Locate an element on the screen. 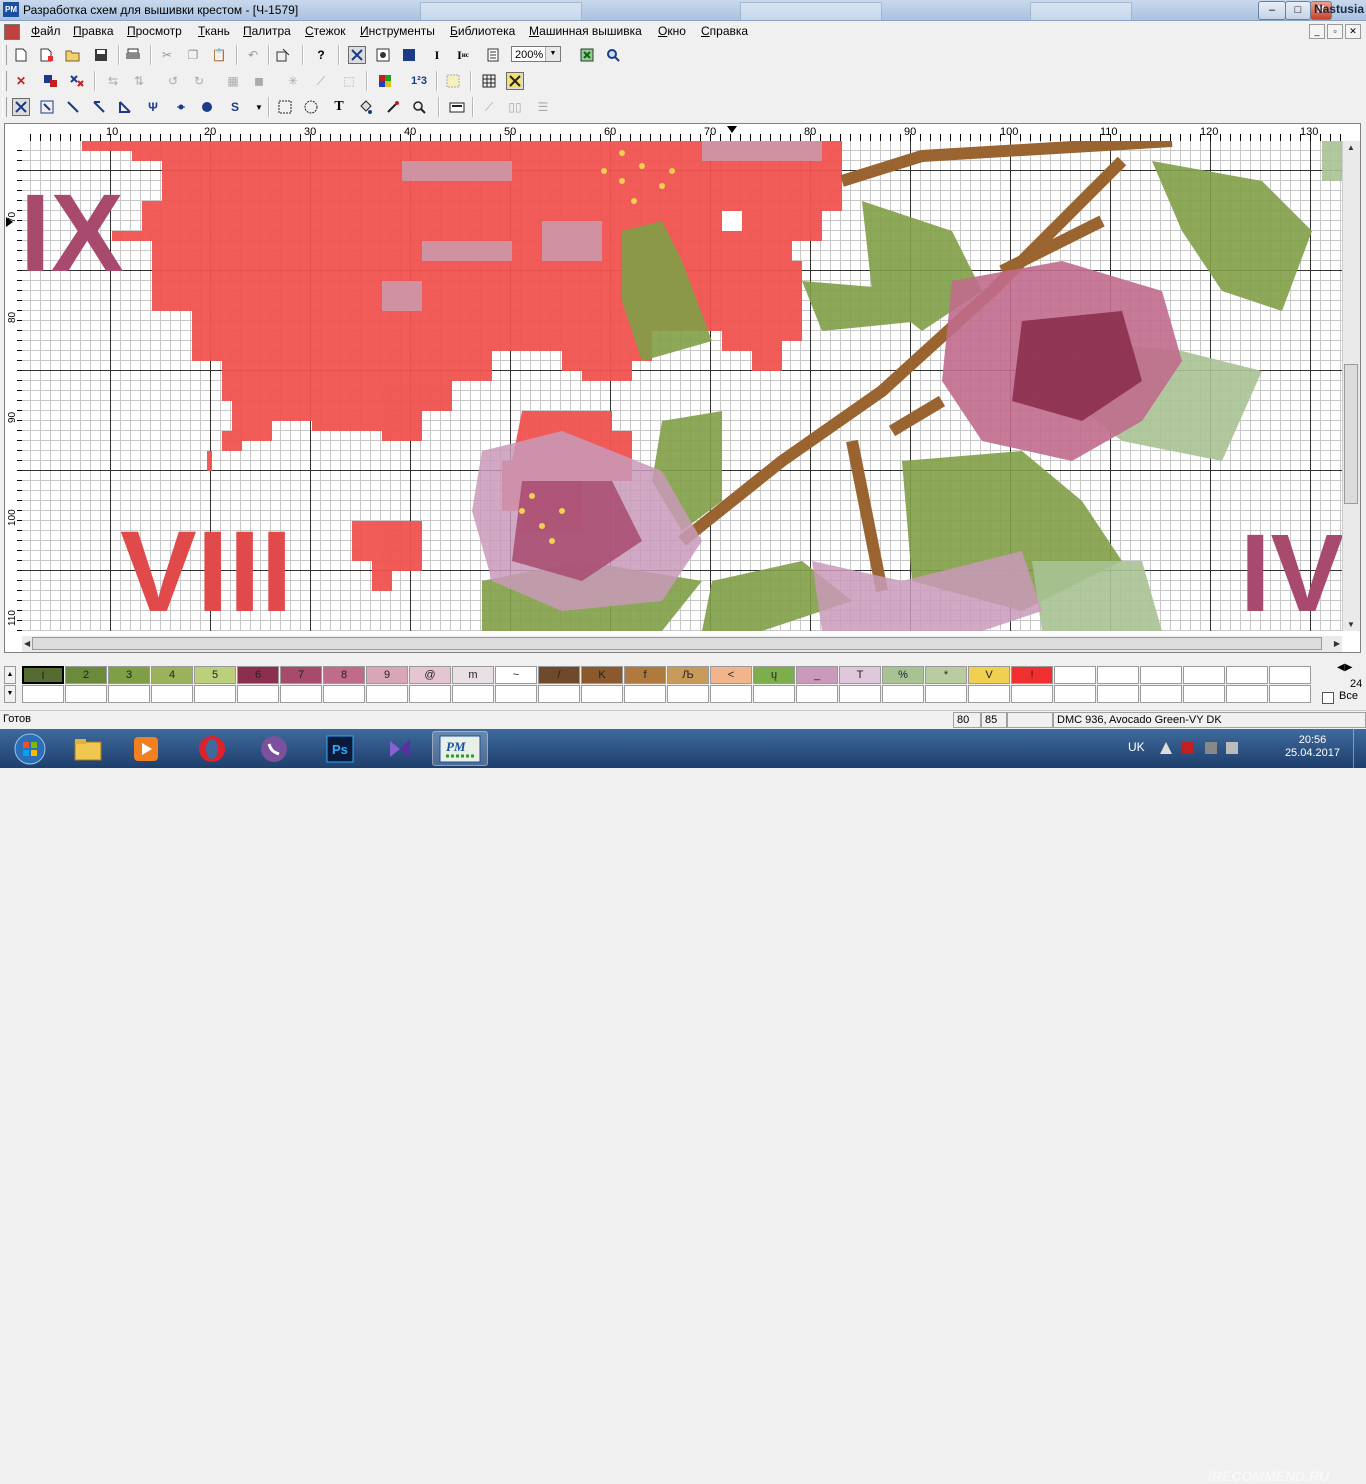 The height and width of the screenshot is (1484, 1366). palette-swatch: Љ is located at coordinates (688, 675).